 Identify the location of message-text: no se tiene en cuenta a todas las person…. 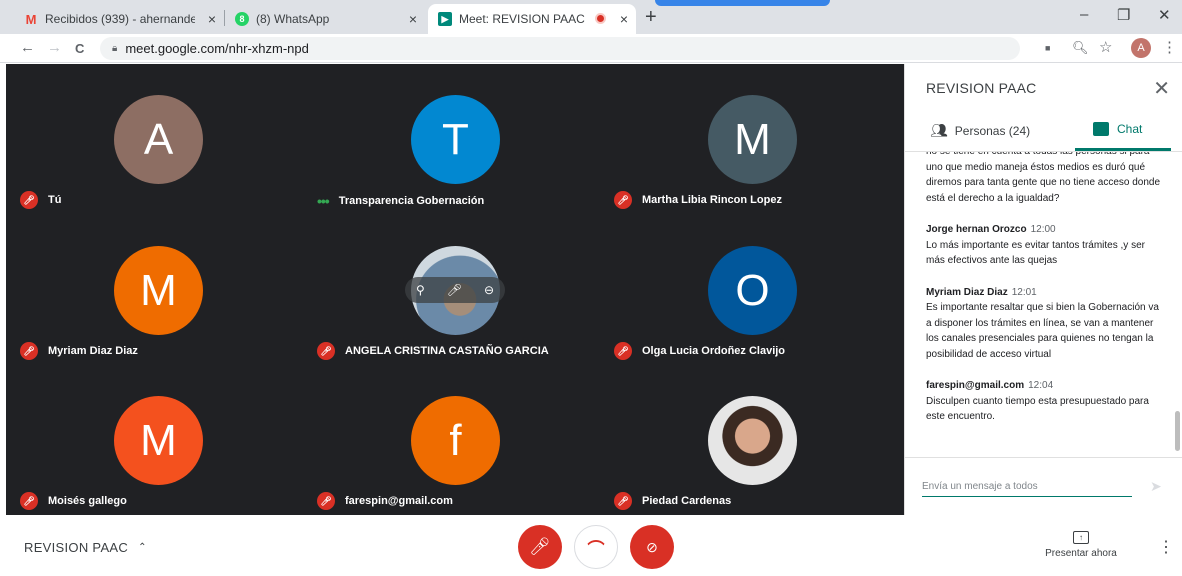
(1043, 178).